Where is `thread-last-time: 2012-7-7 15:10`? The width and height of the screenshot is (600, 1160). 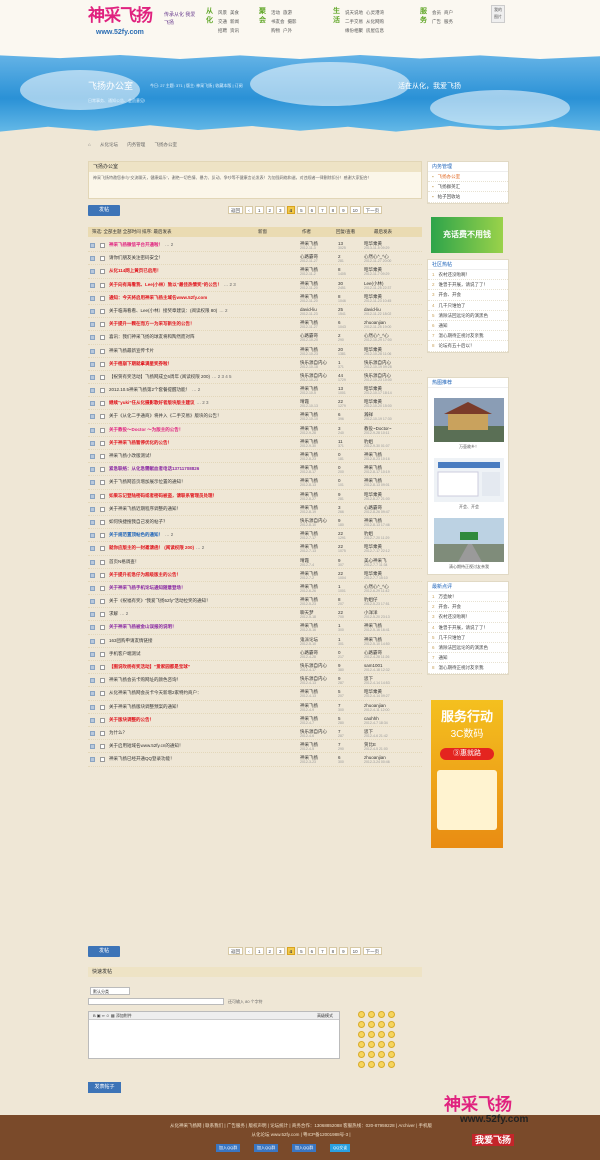
thread-last-time: 2012-7-7 15:10 is located at coordinates (393, 578).